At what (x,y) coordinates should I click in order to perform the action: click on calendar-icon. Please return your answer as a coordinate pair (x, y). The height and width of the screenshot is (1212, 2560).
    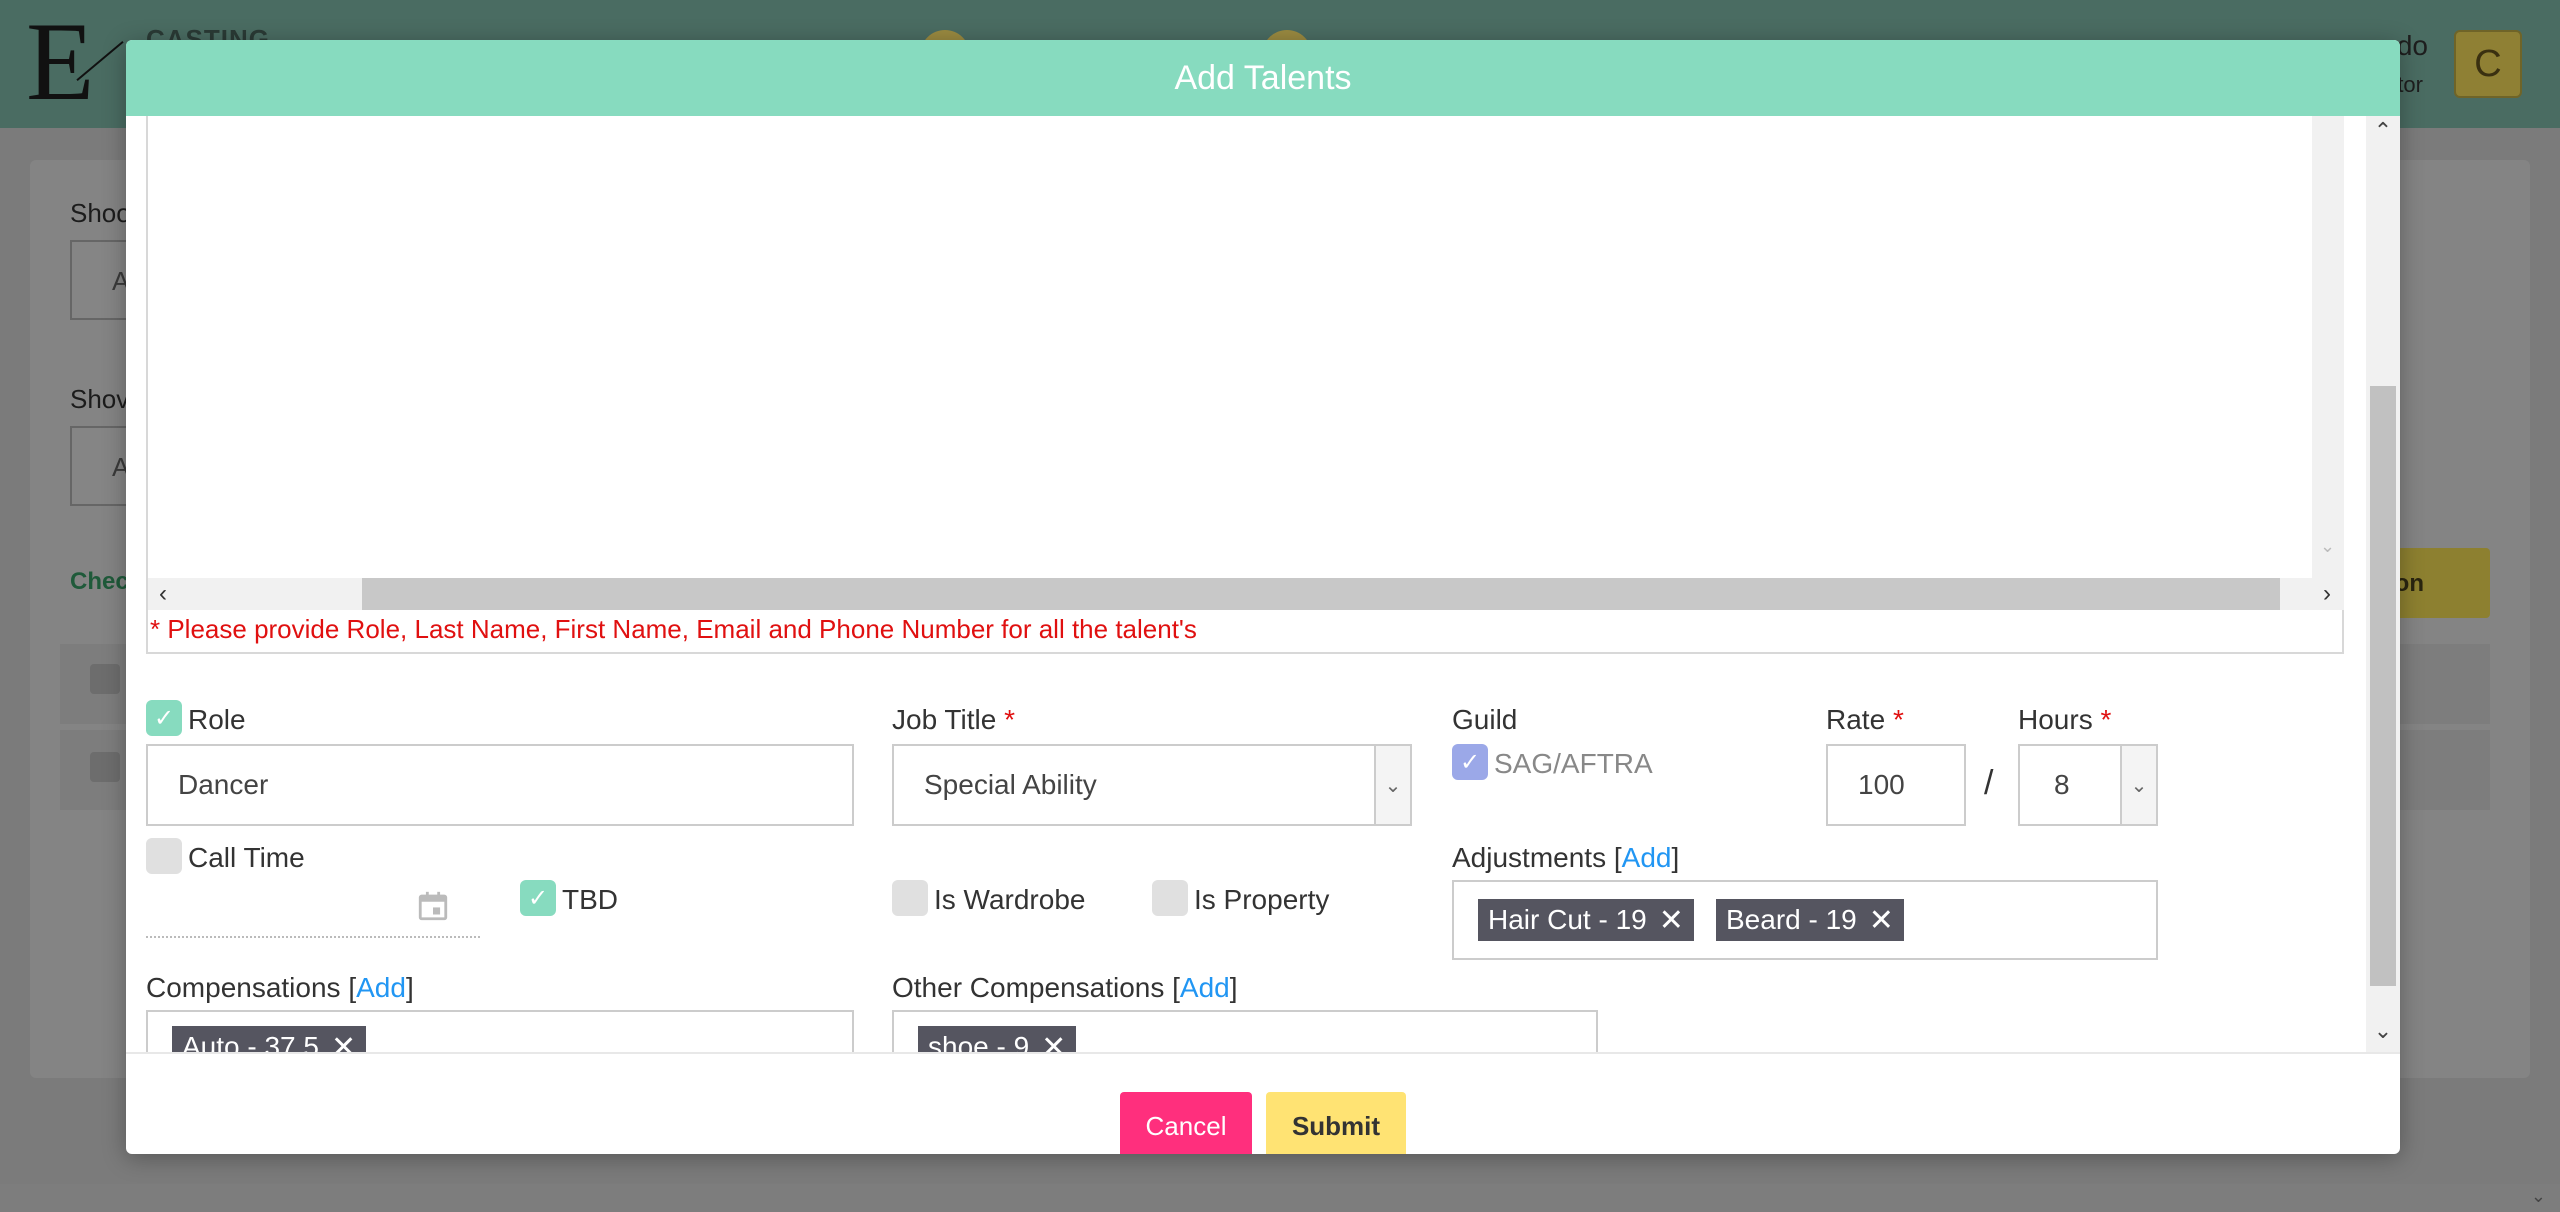
    Looking at the image, I should click on (433, 906).